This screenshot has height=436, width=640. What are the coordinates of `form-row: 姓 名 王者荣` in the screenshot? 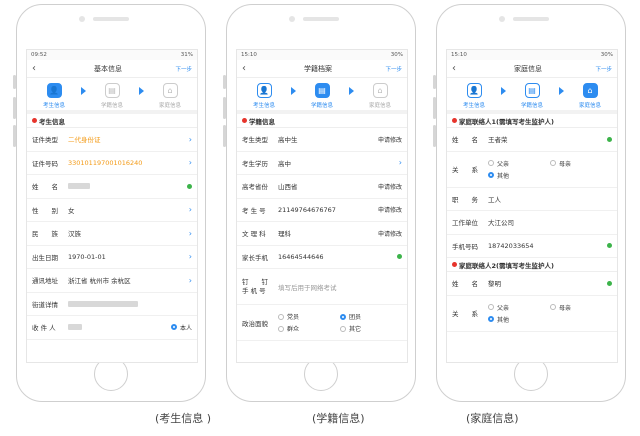 It's located at (532, 140).